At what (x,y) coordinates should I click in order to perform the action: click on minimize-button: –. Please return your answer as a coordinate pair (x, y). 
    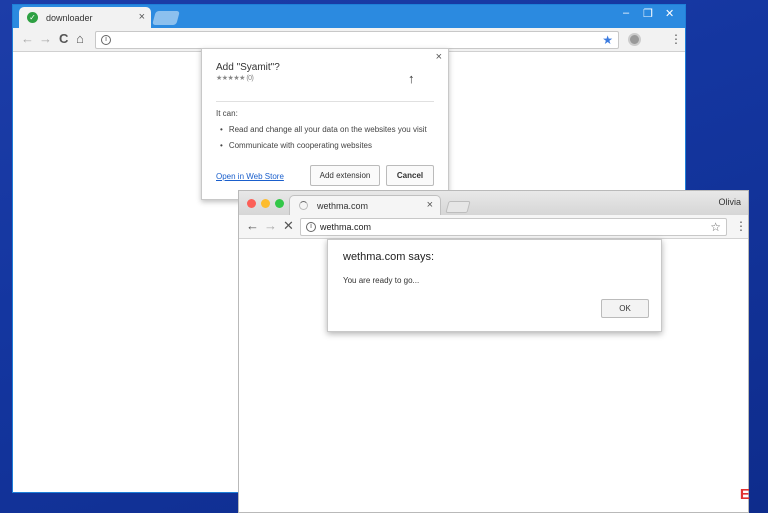
    Looking at the image, I should click on (626, 13).